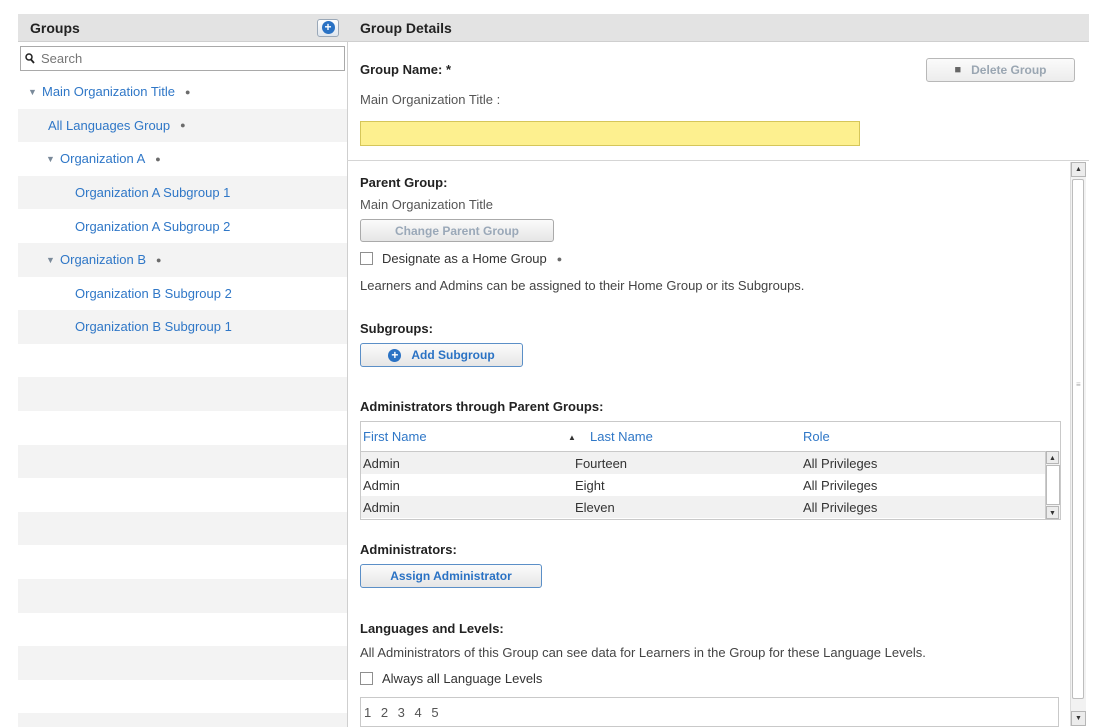 The width and height of the screenshot is (1093, 727). What do you see at coordinates (432, 628) in the screenshot?
I see `languages-label: Languages and Levels:` at bounding box center [432, 628].